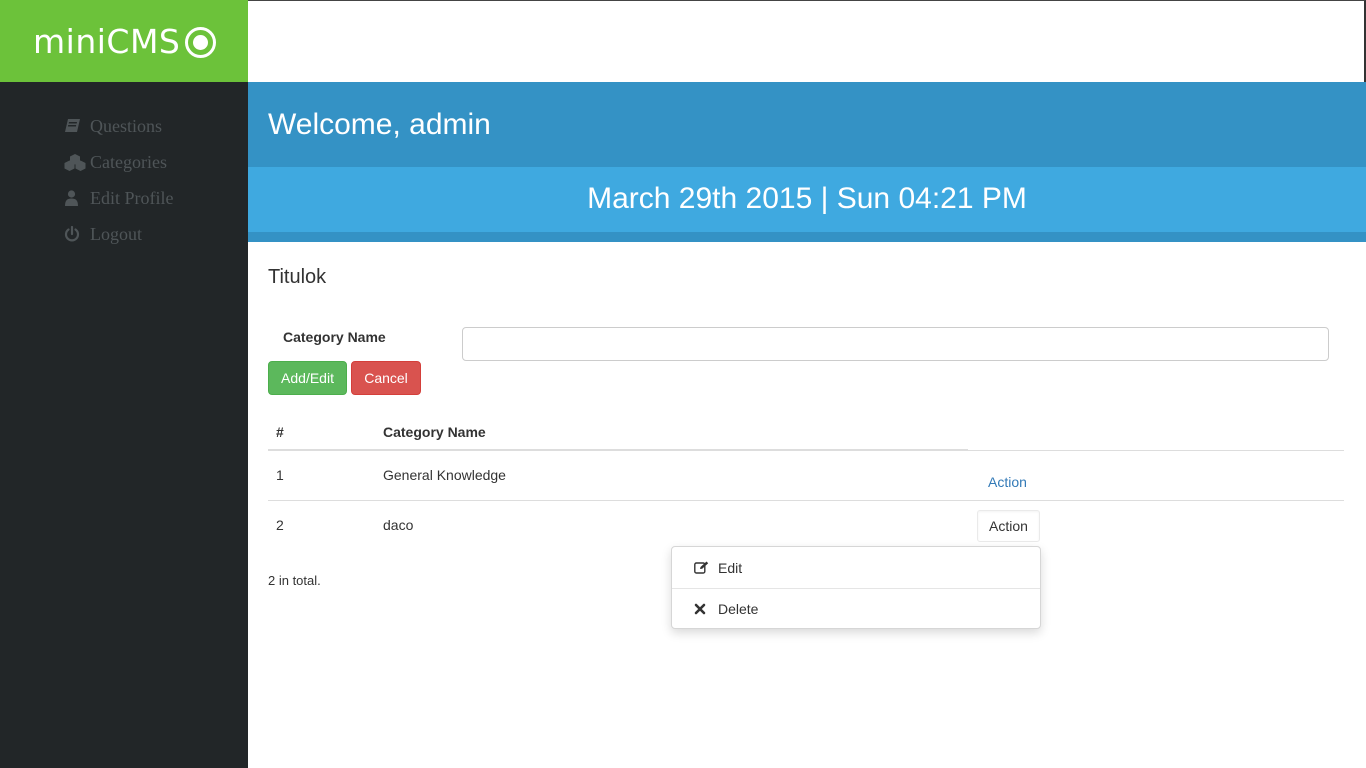 The image size is (1366, 768). What do you see at coordinates (706, 568) in the screenshot?
I see `edit-icon` at bounding box center [706, 568].